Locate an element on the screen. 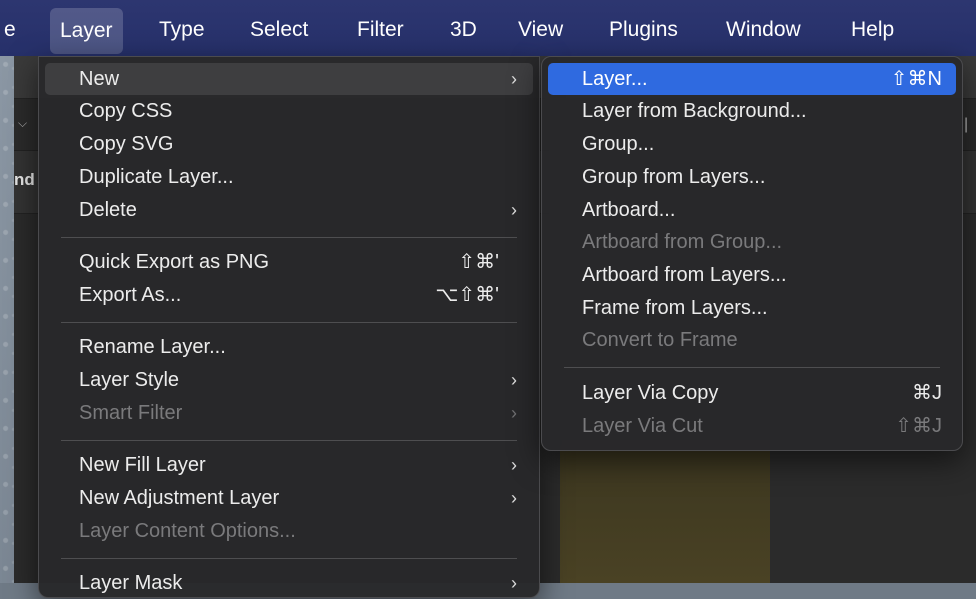  submenu-item-layer-via-copy: Layer Via Copy ⌘J is located at coordinates (752, 393).